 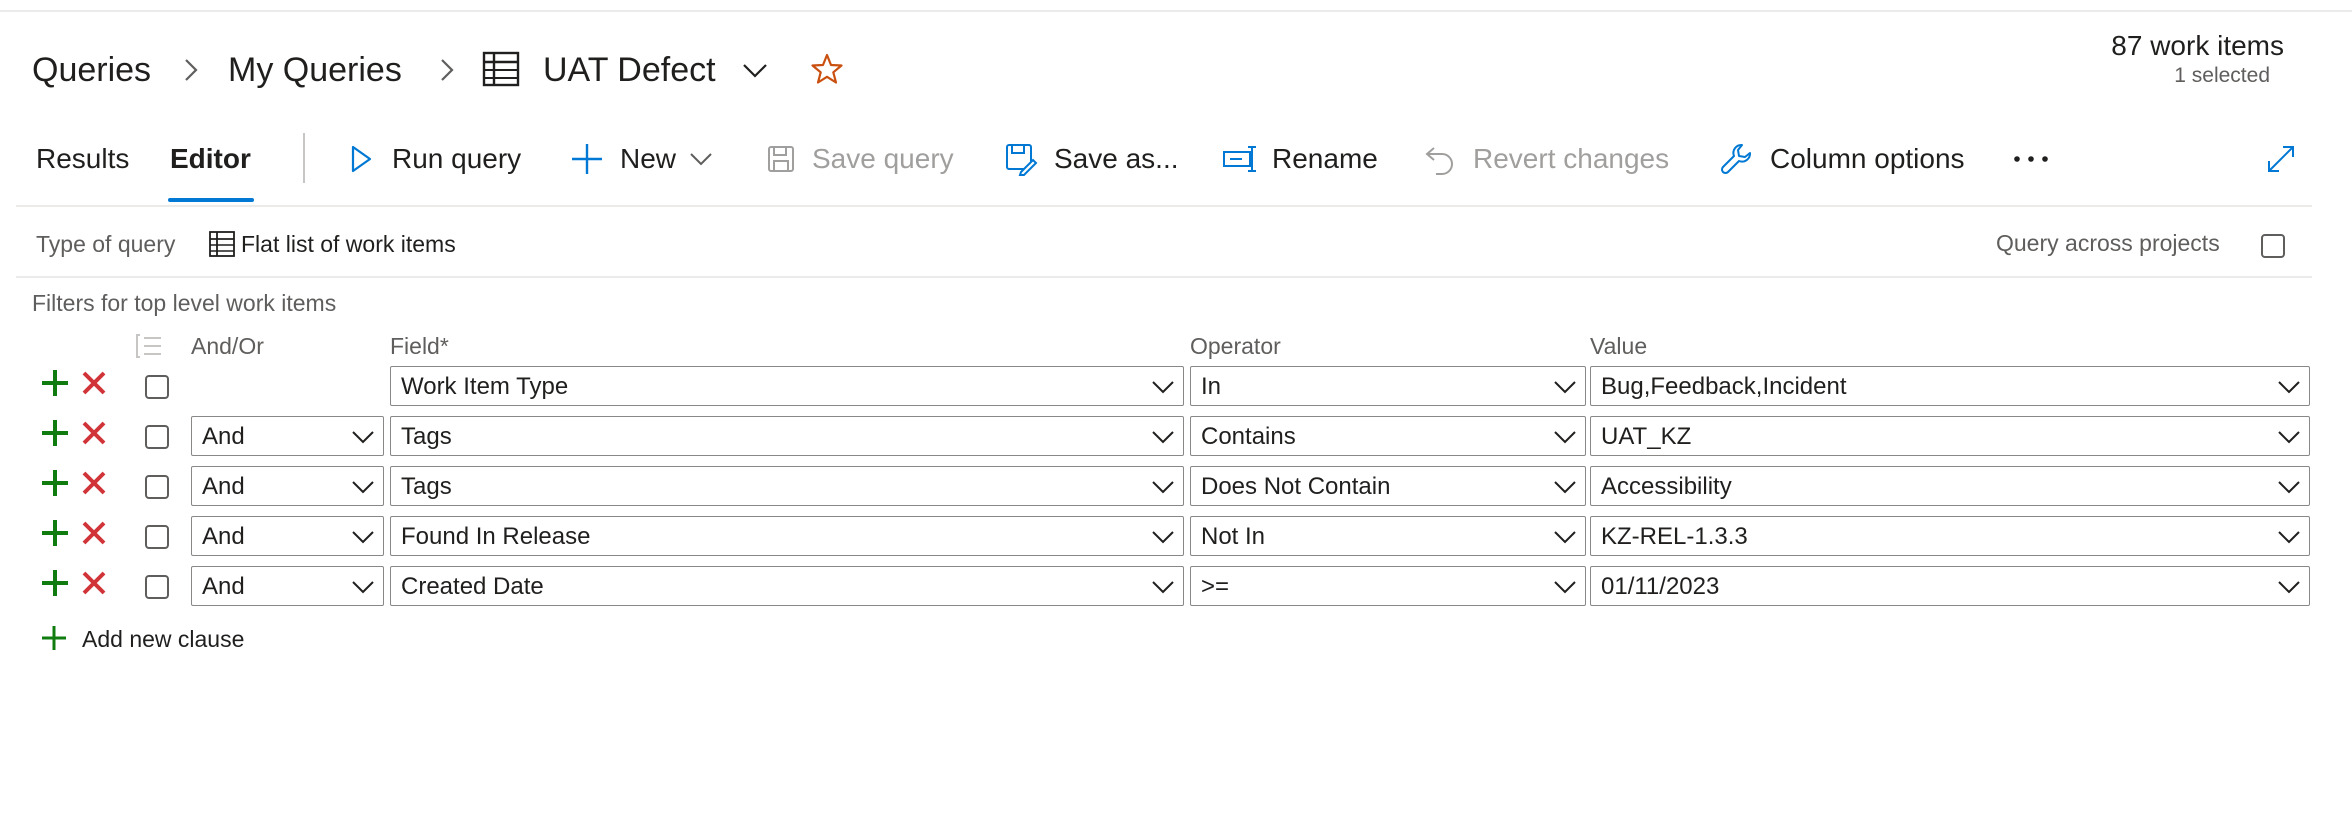 What do you see at coordinates (587, 159) in the screenshot?
I see `plus-icon` at bounding box center [587, 159].